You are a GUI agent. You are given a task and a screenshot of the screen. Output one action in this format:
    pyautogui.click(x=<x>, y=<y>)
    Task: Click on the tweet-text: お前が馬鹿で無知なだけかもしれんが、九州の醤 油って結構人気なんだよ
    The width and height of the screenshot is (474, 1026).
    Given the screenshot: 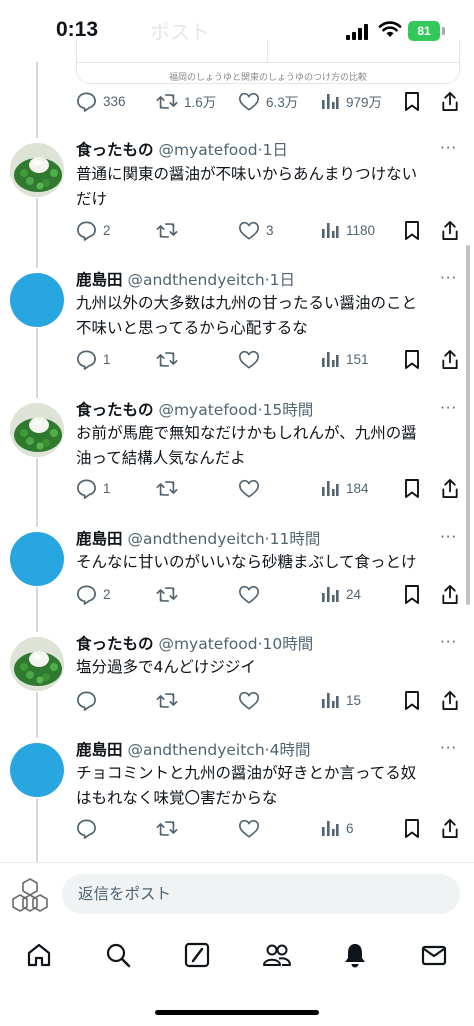 What is the action you would take?
    pyautogui.click(x=268, y=446)
    